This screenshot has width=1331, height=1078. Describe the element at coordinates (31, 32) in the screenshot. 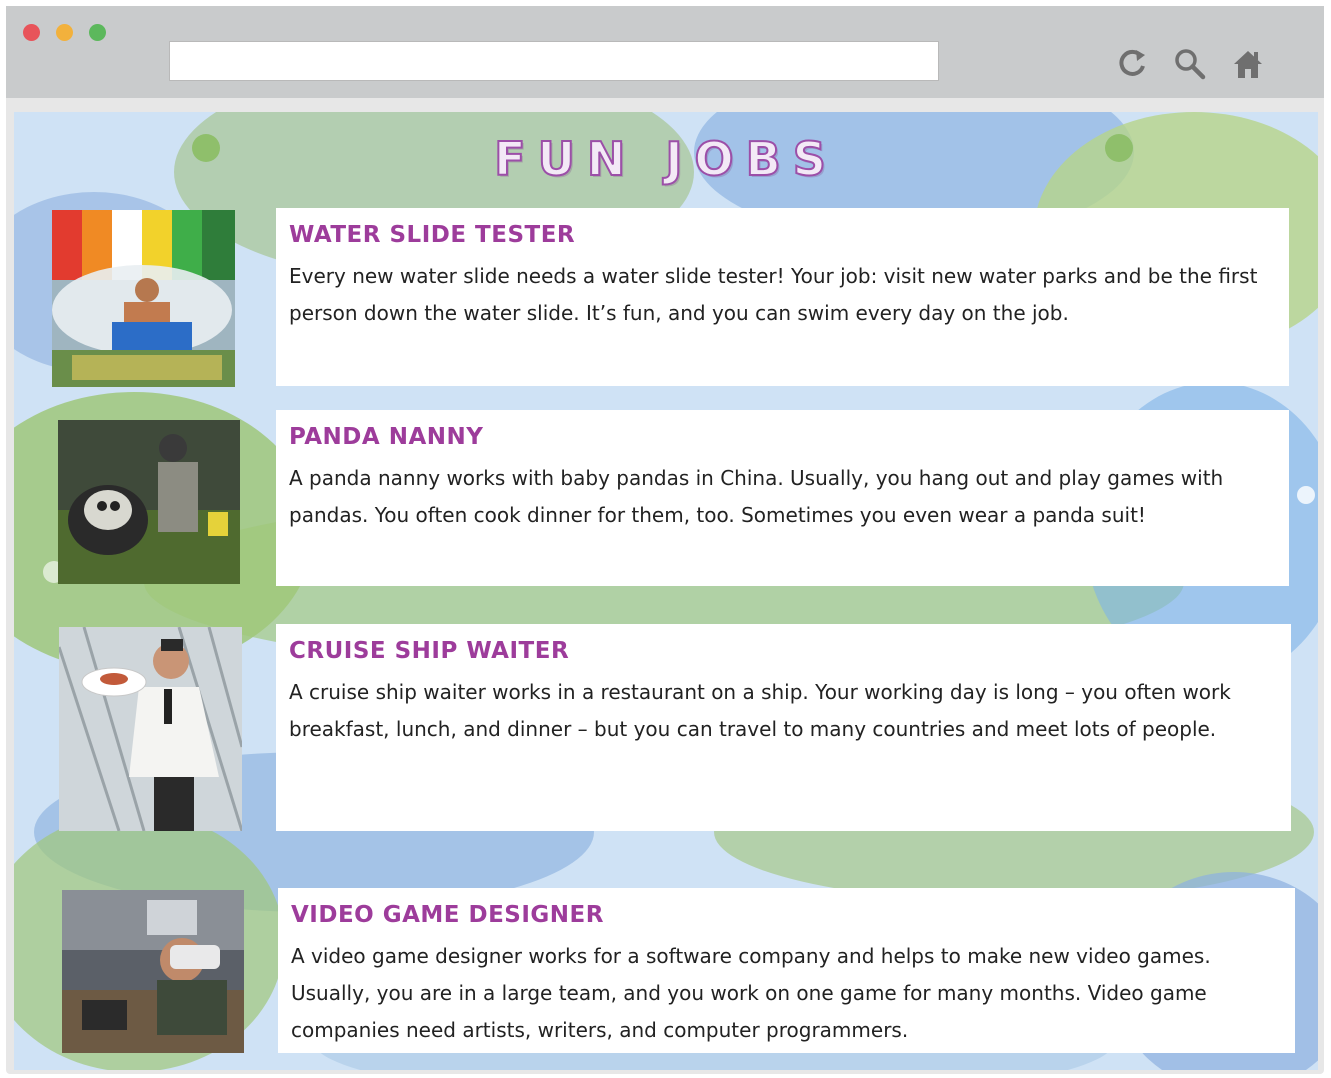

I see `close-window-button` at that location.